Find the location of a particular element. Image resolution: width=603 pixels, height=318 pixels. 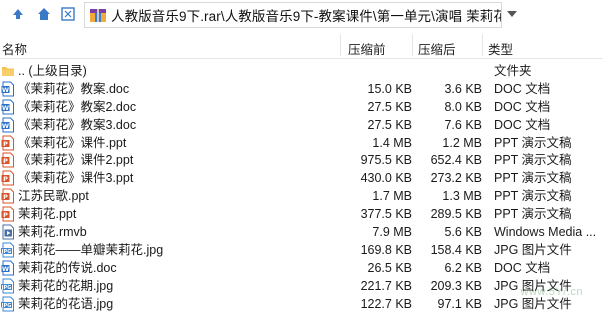

path-text: 人教版音乐9下.rar\人教版音乐9下-教案课件\第一单元\演唱 茉莉花 - 解 is located at coordinates (306, 16).